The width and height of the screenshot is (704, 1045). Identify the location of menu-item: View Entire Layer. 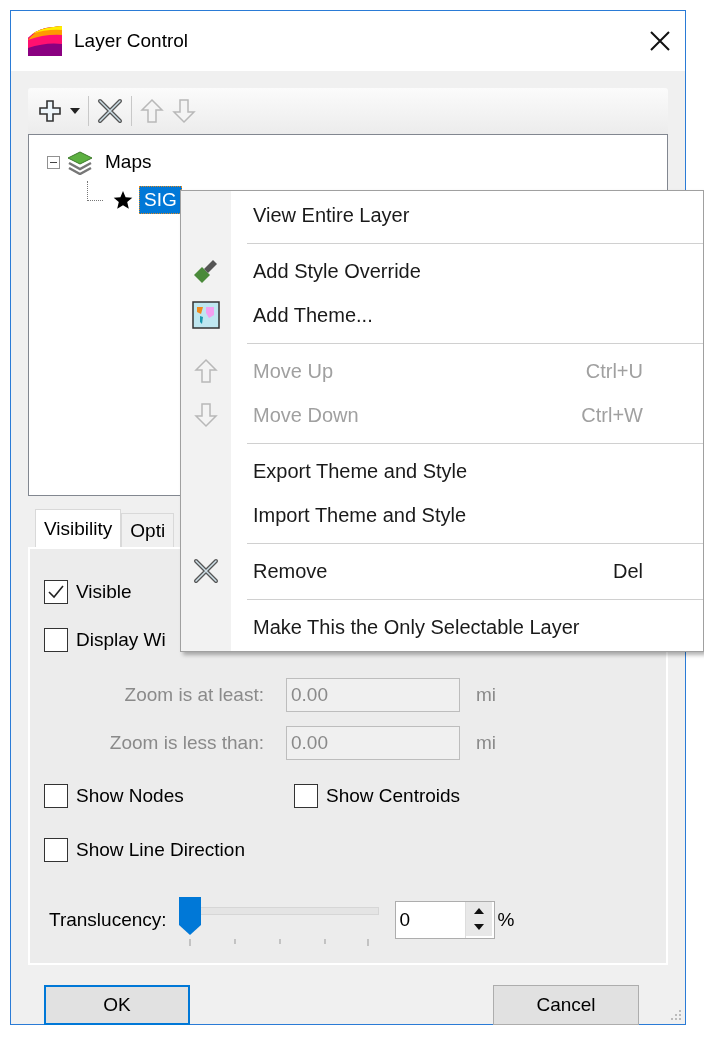
(442, 215).